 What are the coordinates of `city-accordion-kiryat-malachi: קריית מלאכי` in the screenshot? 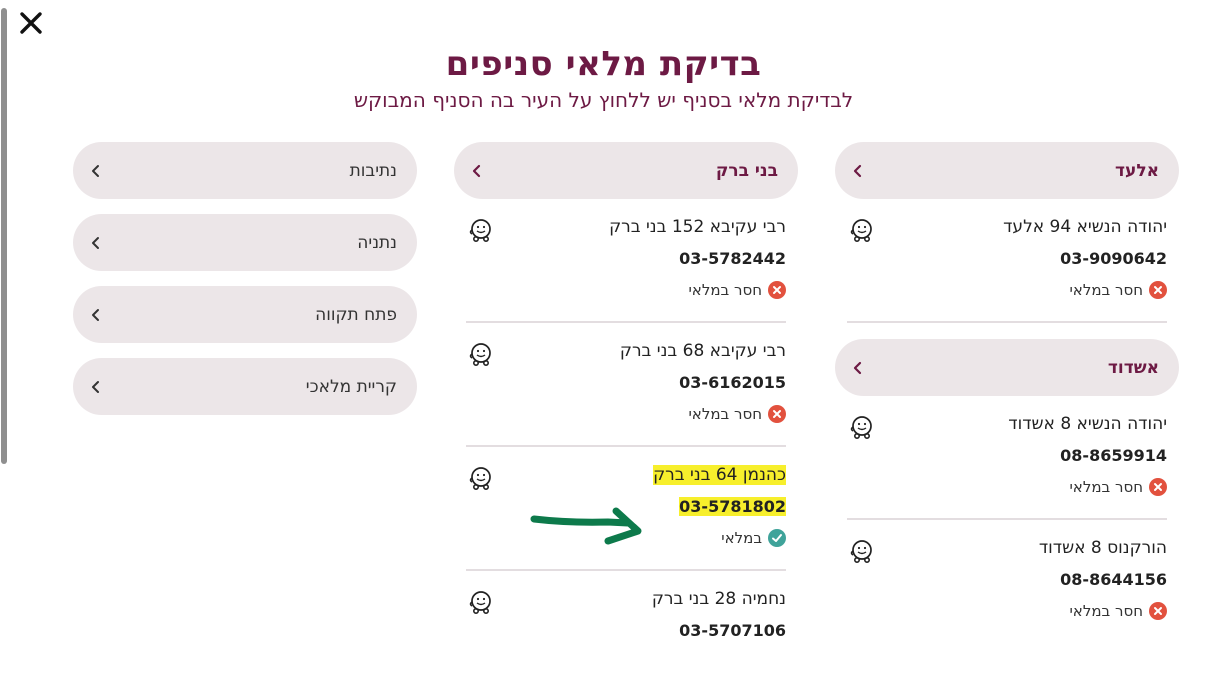 It's located at (245, 386).